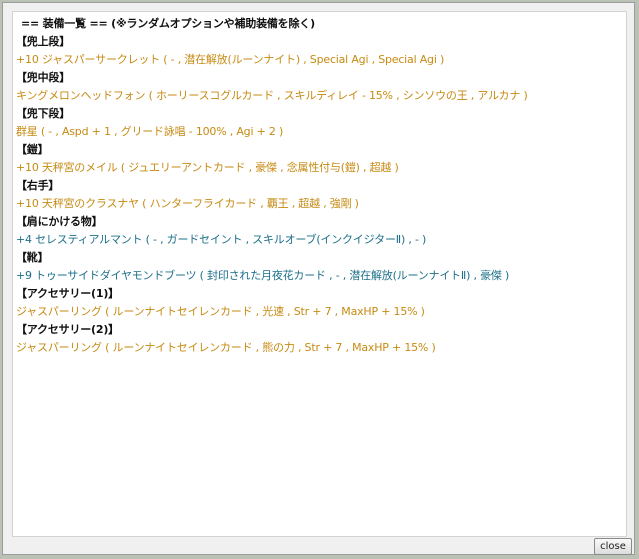 Image resolution: width=639 pixels, height=559 pixels. What do you see at coordinates (38, 185) in the screenshot?
I see `slot-label-right-hand: 【右手】` at bounding box center [38, 185].